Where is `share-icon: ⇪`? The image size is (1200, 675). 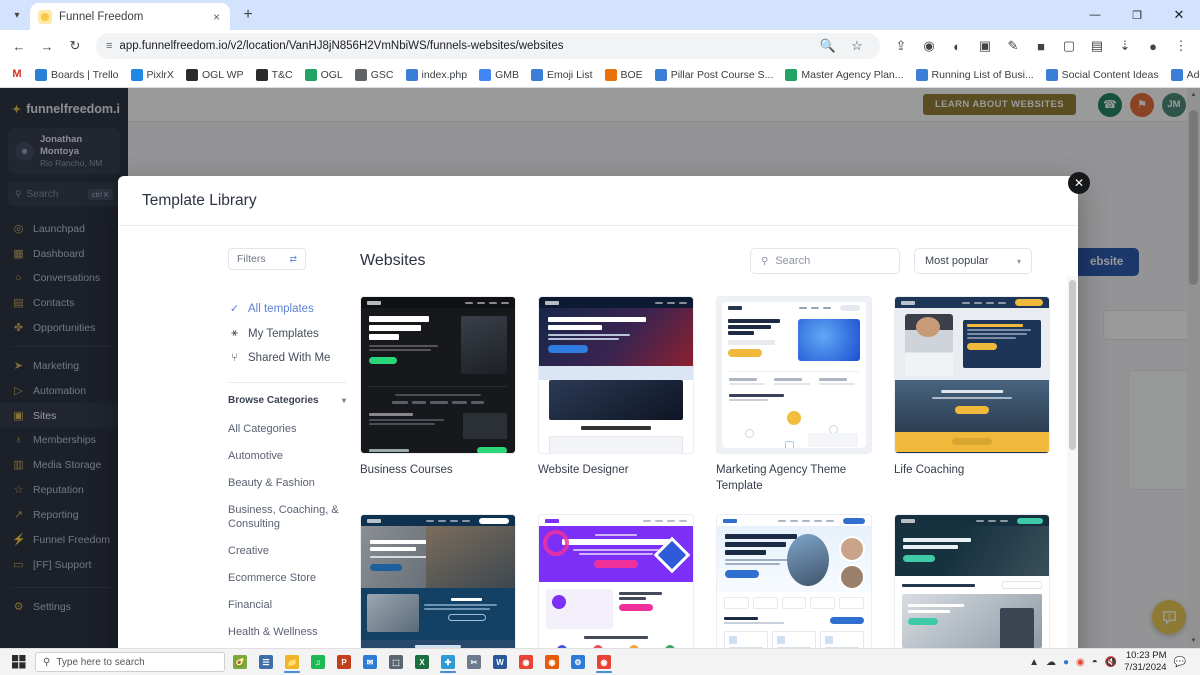
share-icon: ⇪ is located at coordinates (901, 46).